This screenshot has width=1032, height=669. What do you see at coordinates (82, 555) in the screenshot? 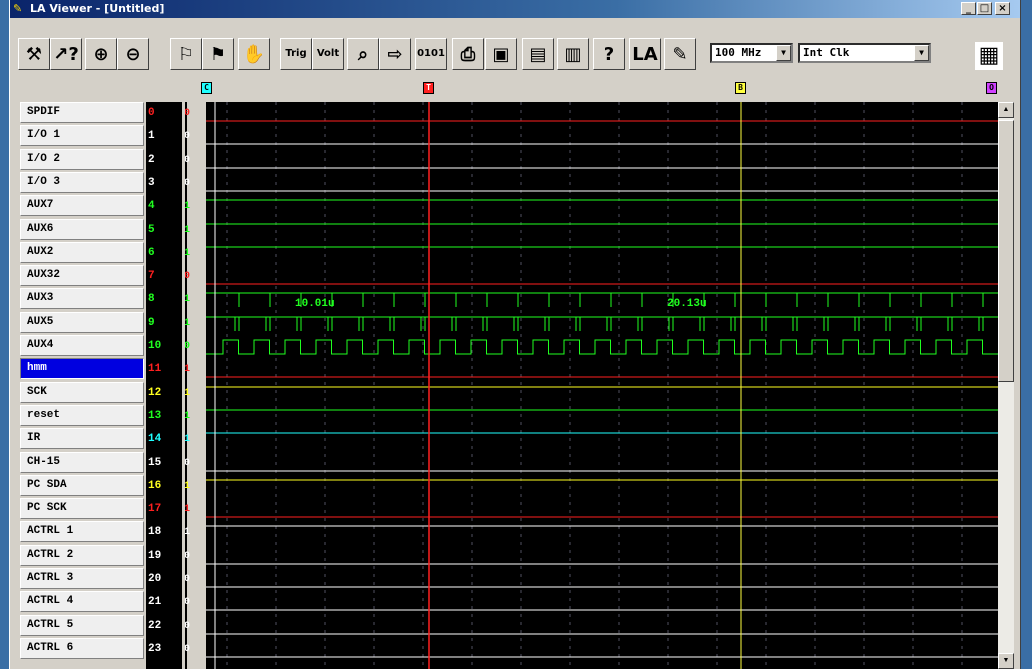
I see `channel-name-19: ACTRL 2` at bounding box center [82, 555].